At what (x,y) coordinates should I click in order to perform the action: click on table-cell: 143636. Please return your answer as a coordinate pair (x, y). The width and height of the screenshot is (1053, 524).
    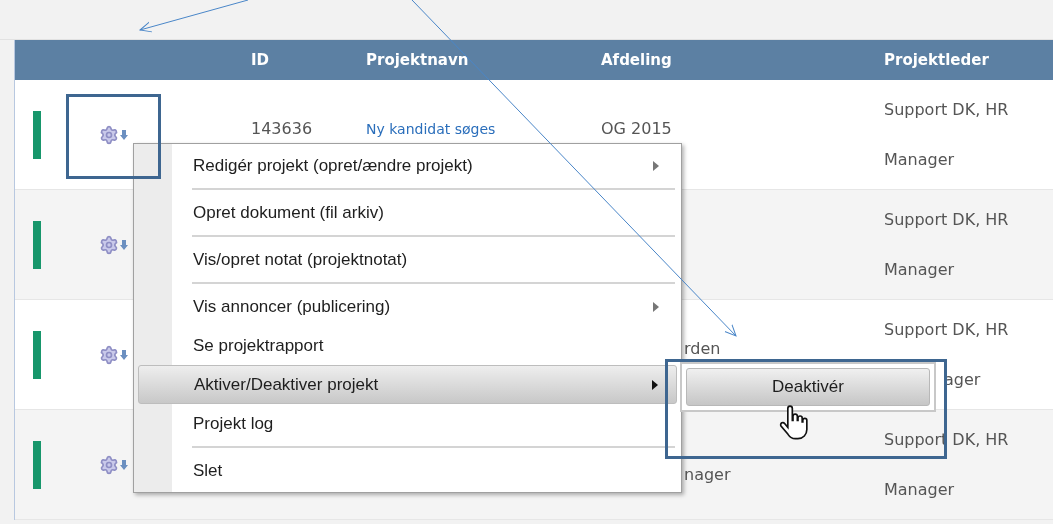
    Looking at the image, I should click on (282, 128).